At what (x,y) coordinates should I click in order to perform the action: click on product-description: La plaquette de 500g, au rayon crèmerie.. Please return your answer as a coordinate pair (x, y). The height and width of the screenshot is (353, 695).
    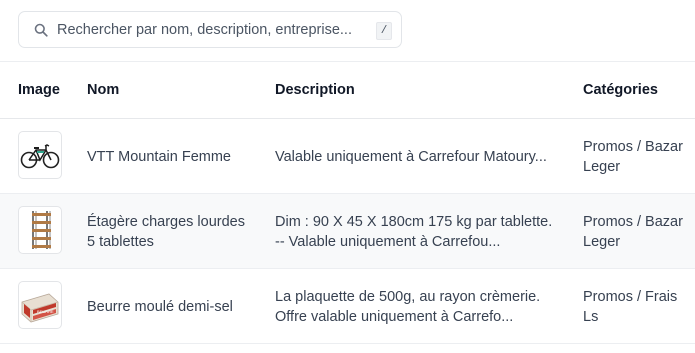
    Looking at the image, I should click on (408, 297).